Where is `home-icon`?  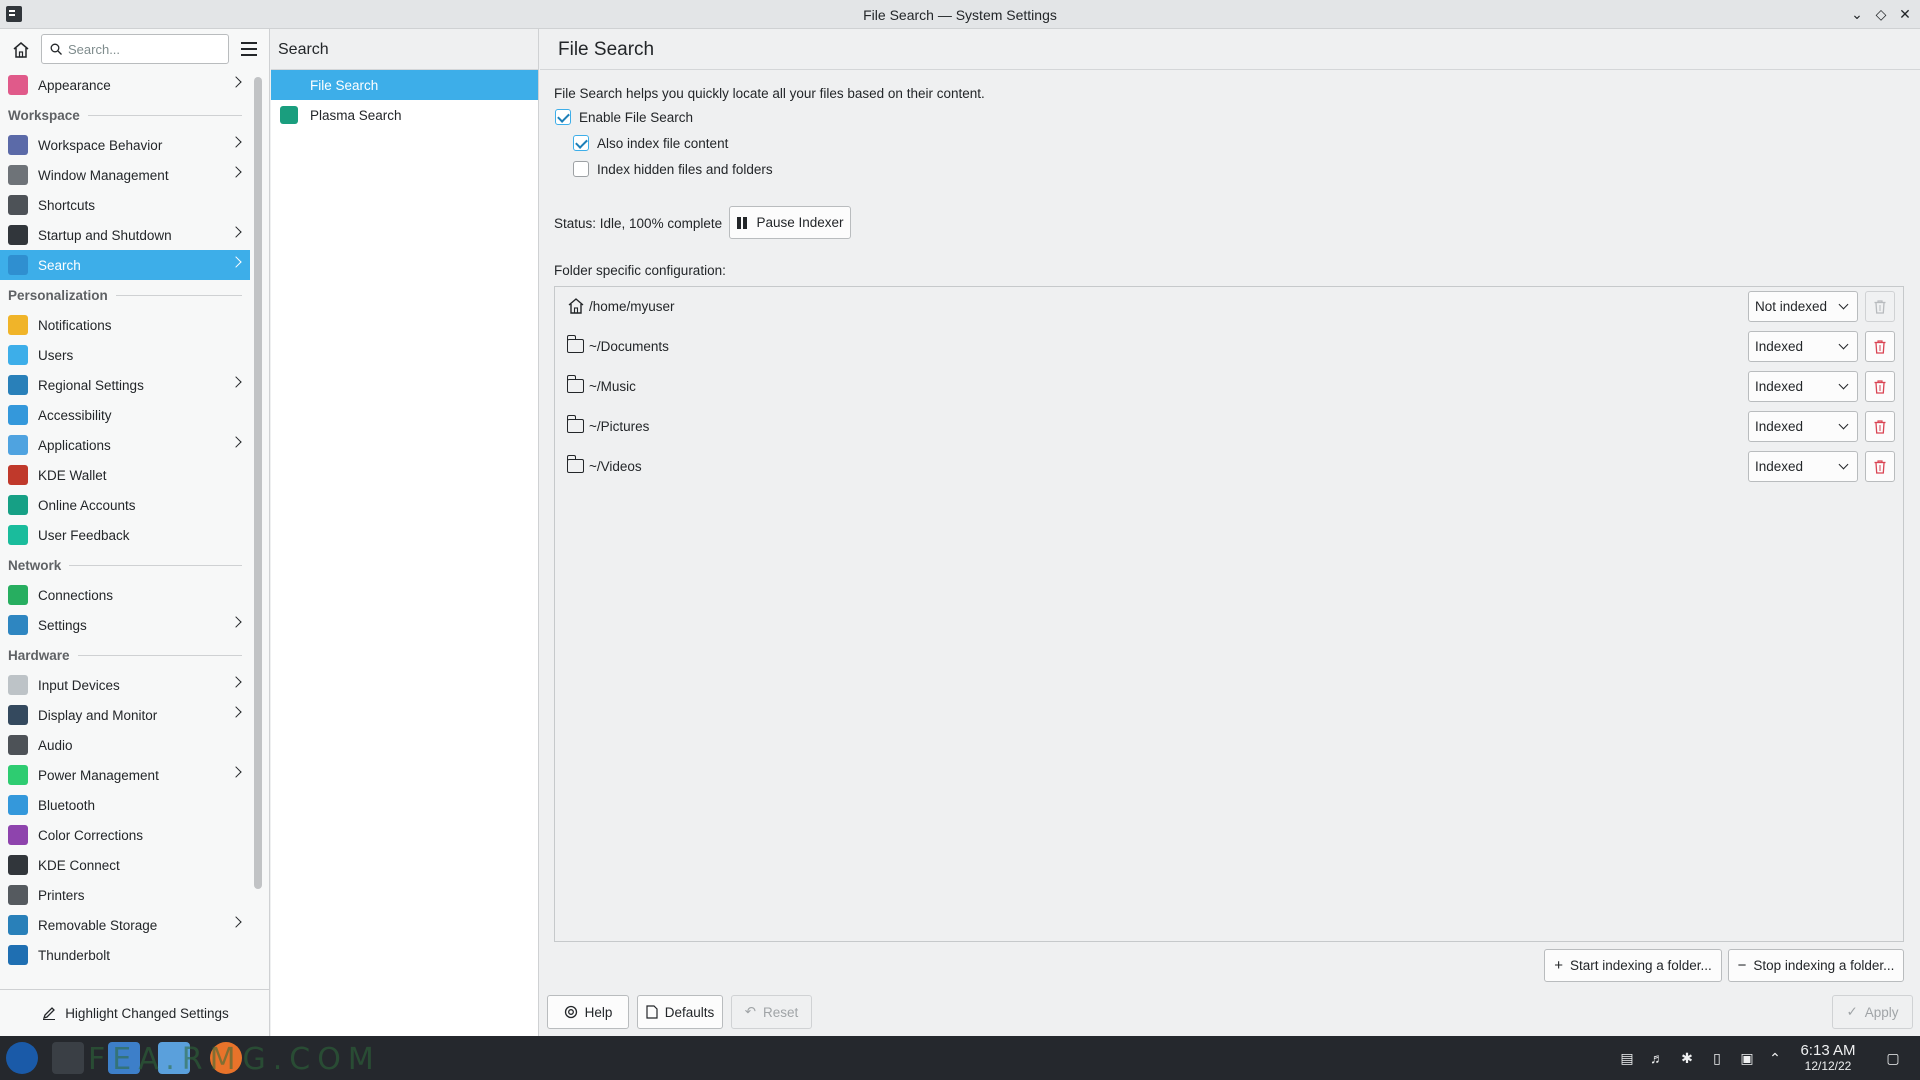 home-icon is located at coordinates (21, 50).